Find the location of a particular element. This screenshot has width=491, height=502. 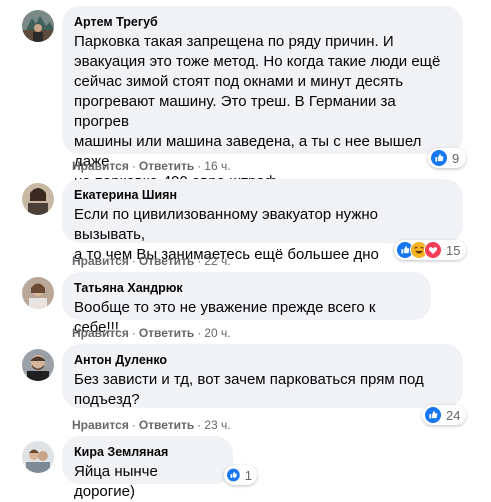

comment-author: Кира Земляная is located at coordinates (147, 452).